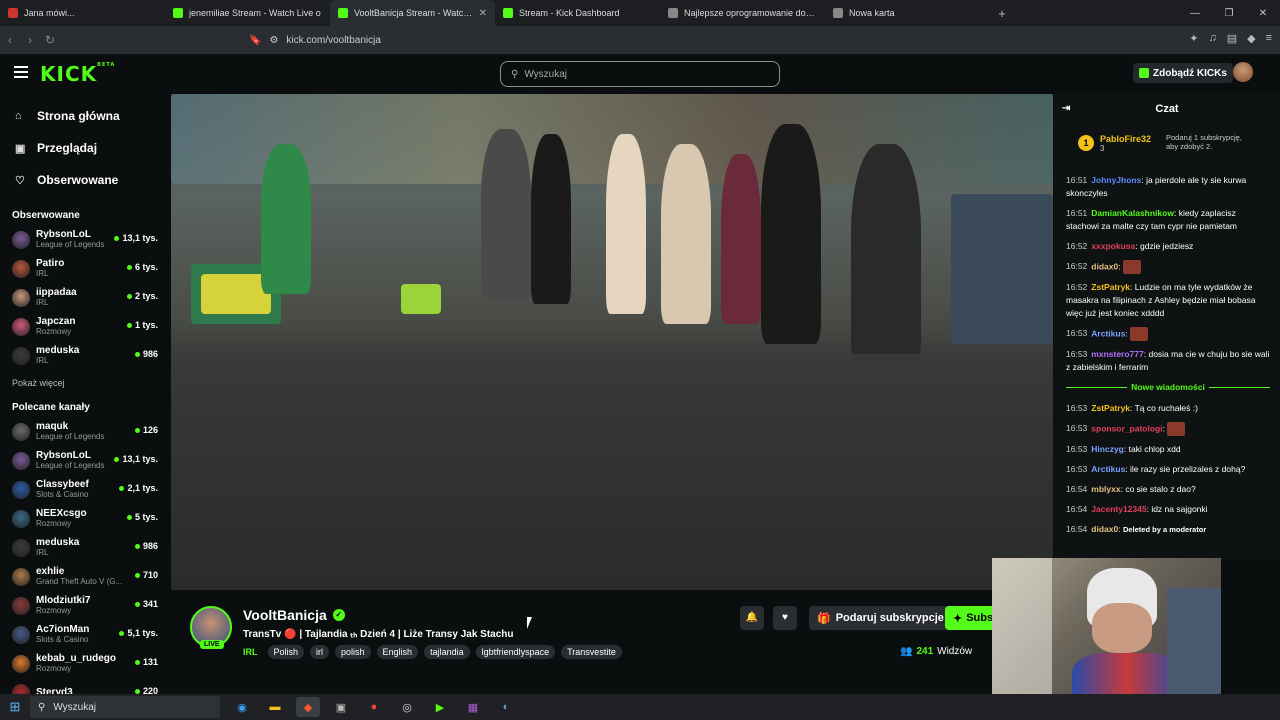  I want to click on gift-subscription-button: 🎁 Podaruj subskrypcje, so click(880, 618).